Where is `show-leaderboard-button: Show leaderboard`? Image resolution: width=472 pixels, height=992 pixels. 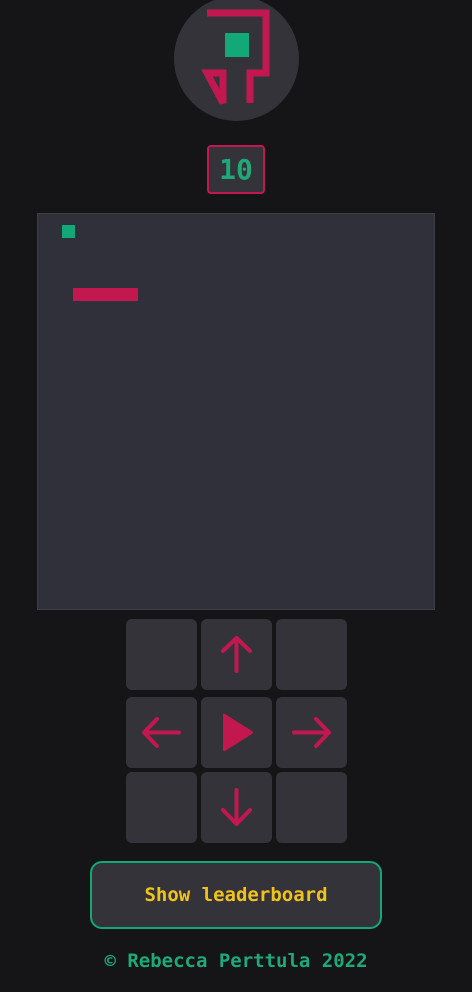
show-leaderboard-button: Show leaderboard is located at coordinates (236, 895).